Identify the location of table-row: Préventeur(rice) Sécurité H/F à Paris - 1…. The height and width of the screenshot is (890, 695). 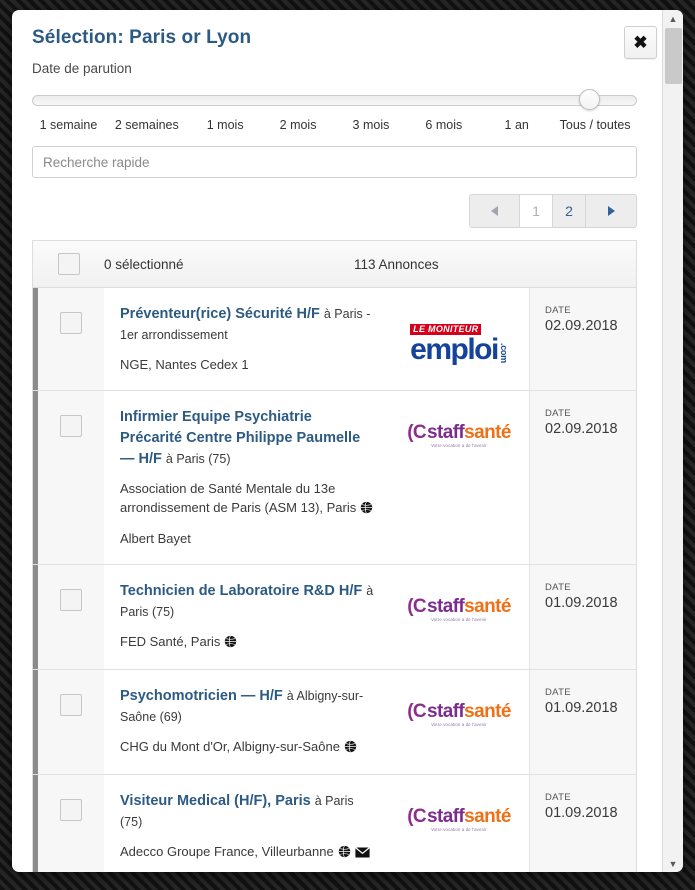
(334, 339).